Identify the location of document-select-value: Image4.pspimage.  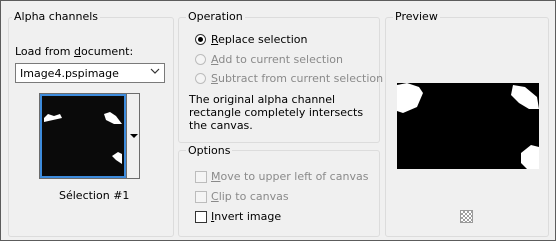
(69, 73).